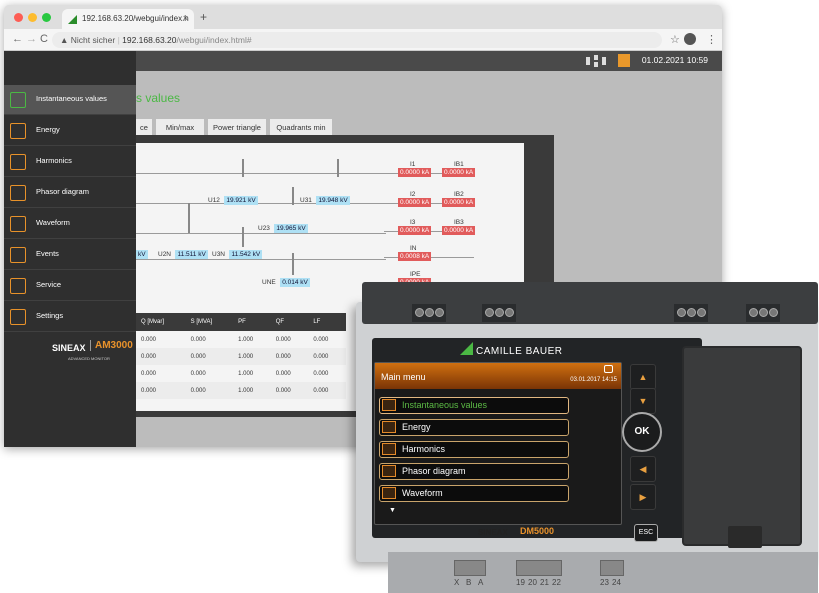 Image resolution: width=819 pixels, height=593 pixels. Describe the element at coordinates (70, 255) in the screenshot. I see `sidebar-item-events: Events` at that location.